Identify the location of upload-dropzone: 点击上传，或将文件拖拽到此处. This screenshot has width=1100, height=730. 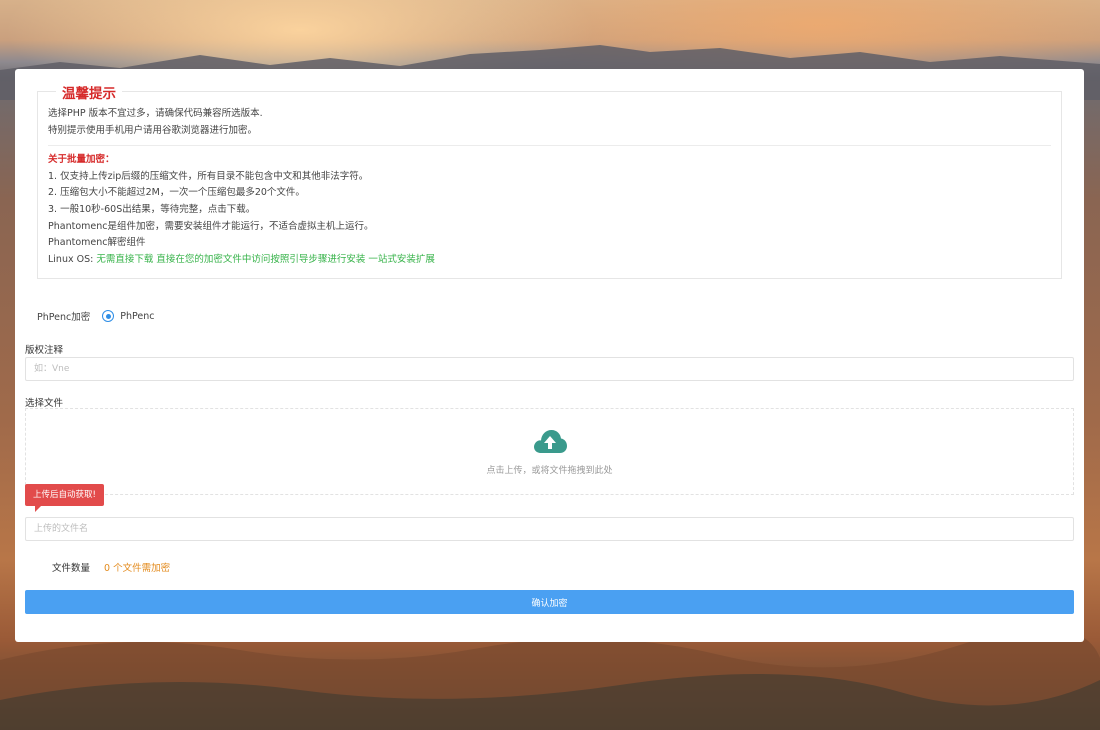
(549, 451).